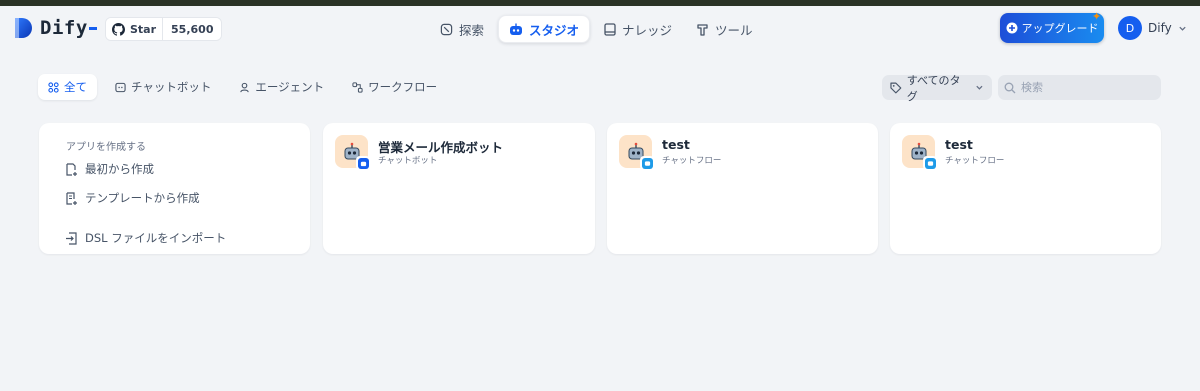 The height and width of the screenshot is (391, 1200). Describe the element at coordinates (472, 30) in the screenshot. I see `nav-explore-label: 探索` at that location.